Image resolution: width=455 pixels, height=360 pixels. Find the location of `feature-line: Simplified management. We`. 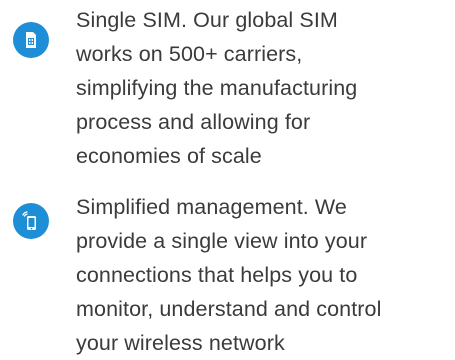

feature-line: Simplified management. We is located at coordinates (211, 207).